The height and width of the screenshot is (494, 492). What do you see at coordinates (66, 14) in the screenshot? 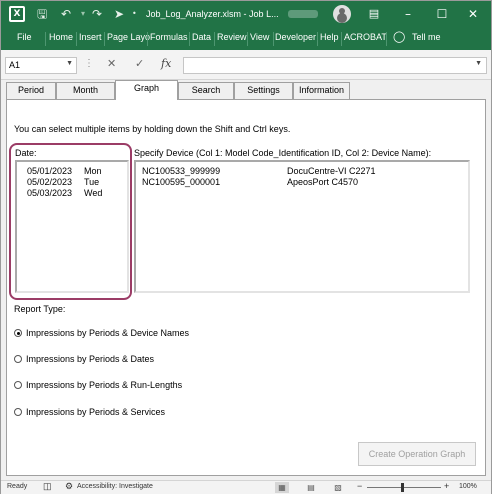
I see `undo-icon: ↶` at bounding box center [66, 14].